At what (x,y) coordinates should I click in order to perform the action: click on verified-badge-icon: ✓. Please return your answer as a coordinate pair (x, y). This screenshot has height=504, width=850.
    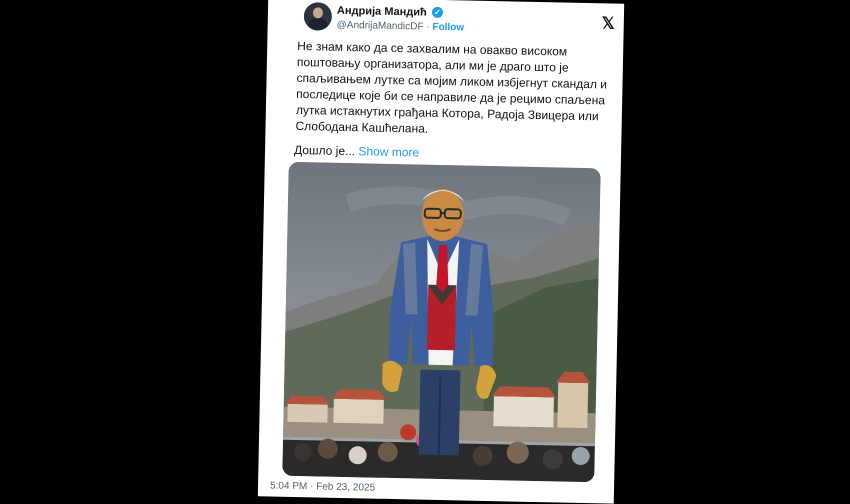
    Looking at the image, I should click on (437, 12).